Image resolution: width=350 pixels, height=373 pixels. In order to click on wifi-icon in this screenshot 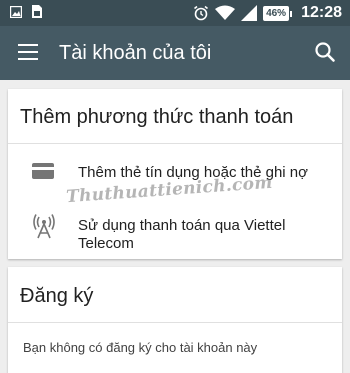, I will do `click(225, 12)`.